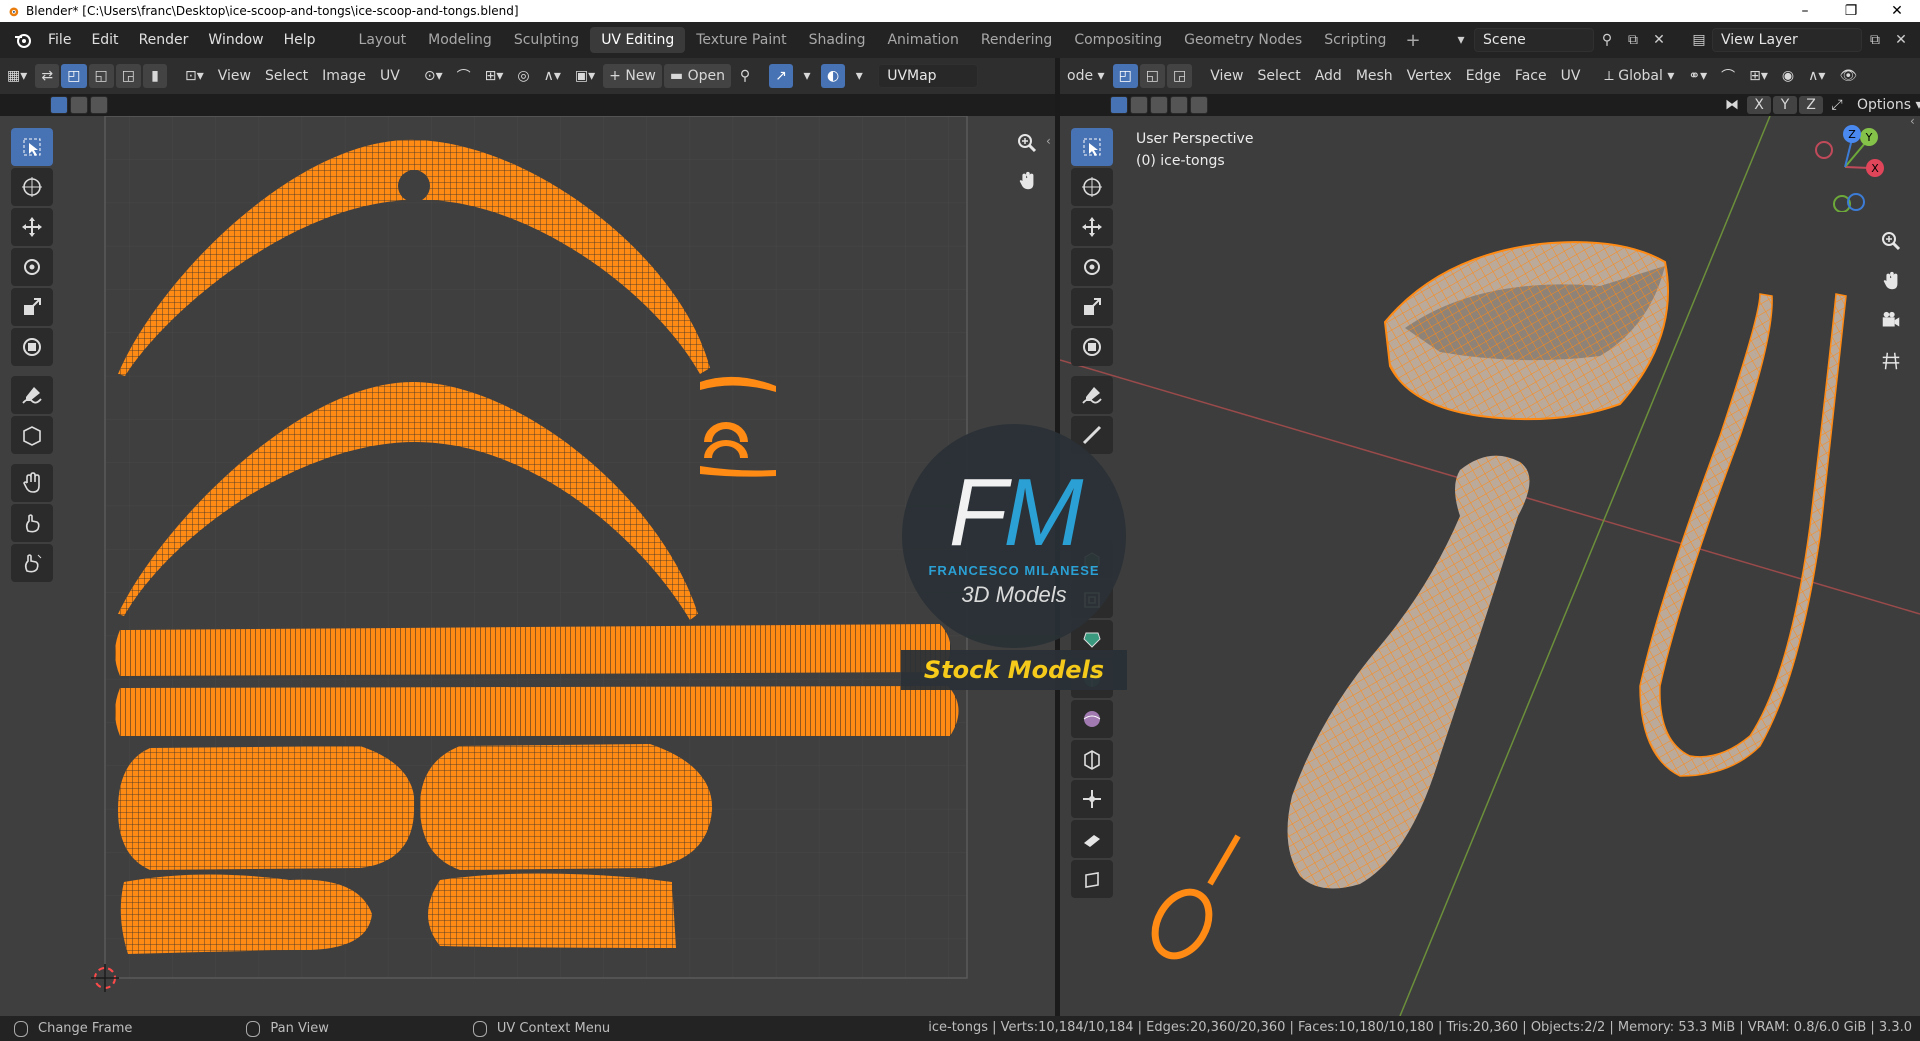 The image size is (1920, 1041). I want to click on poly-build-tool-icon, so click(1092, 759).